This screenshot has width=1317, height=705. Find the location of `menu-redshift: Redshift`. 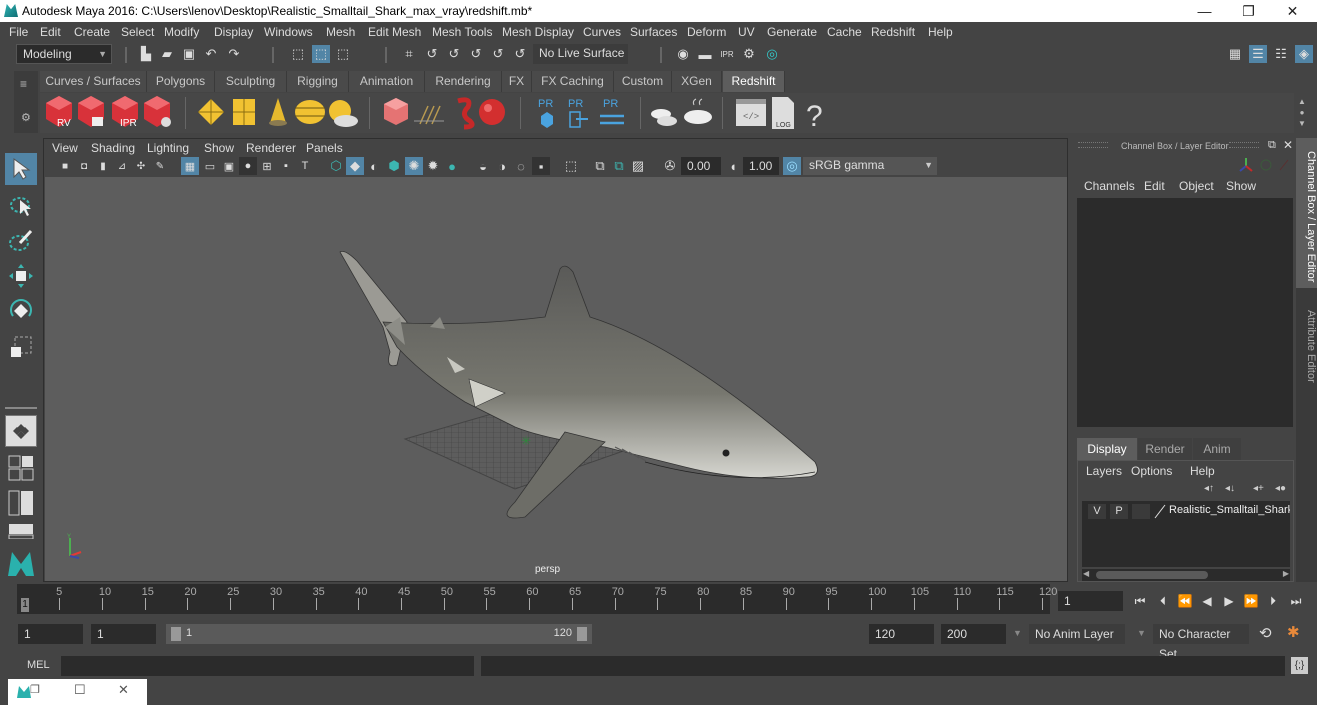

menu-redshift: Redshift is located at coordinates (893, 32).